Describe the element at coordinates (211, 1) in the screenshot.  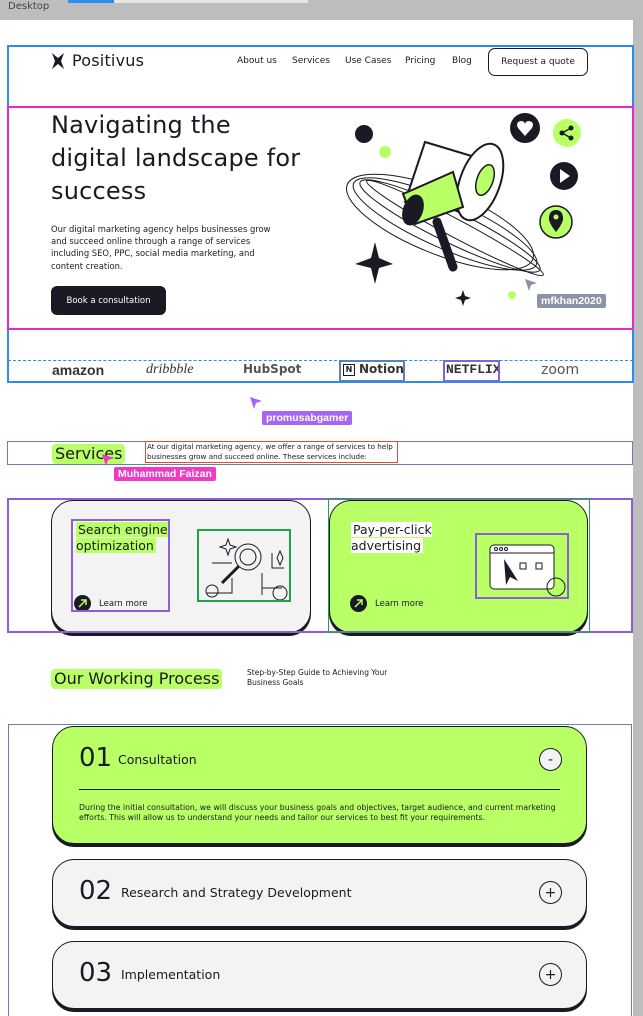
I see `canvas-tab` at that location.